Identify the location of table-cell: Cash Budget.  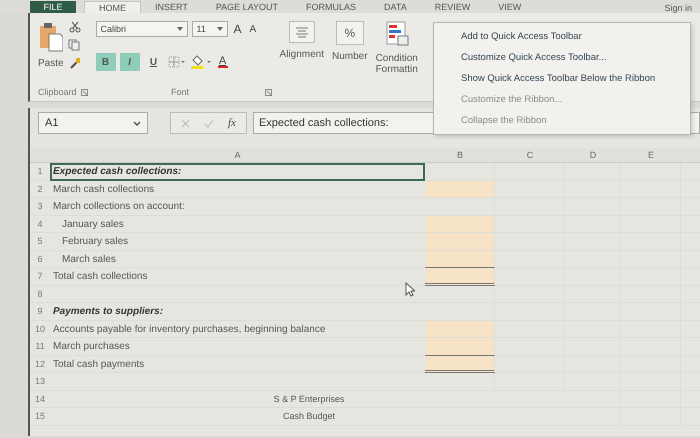
(307, 417).